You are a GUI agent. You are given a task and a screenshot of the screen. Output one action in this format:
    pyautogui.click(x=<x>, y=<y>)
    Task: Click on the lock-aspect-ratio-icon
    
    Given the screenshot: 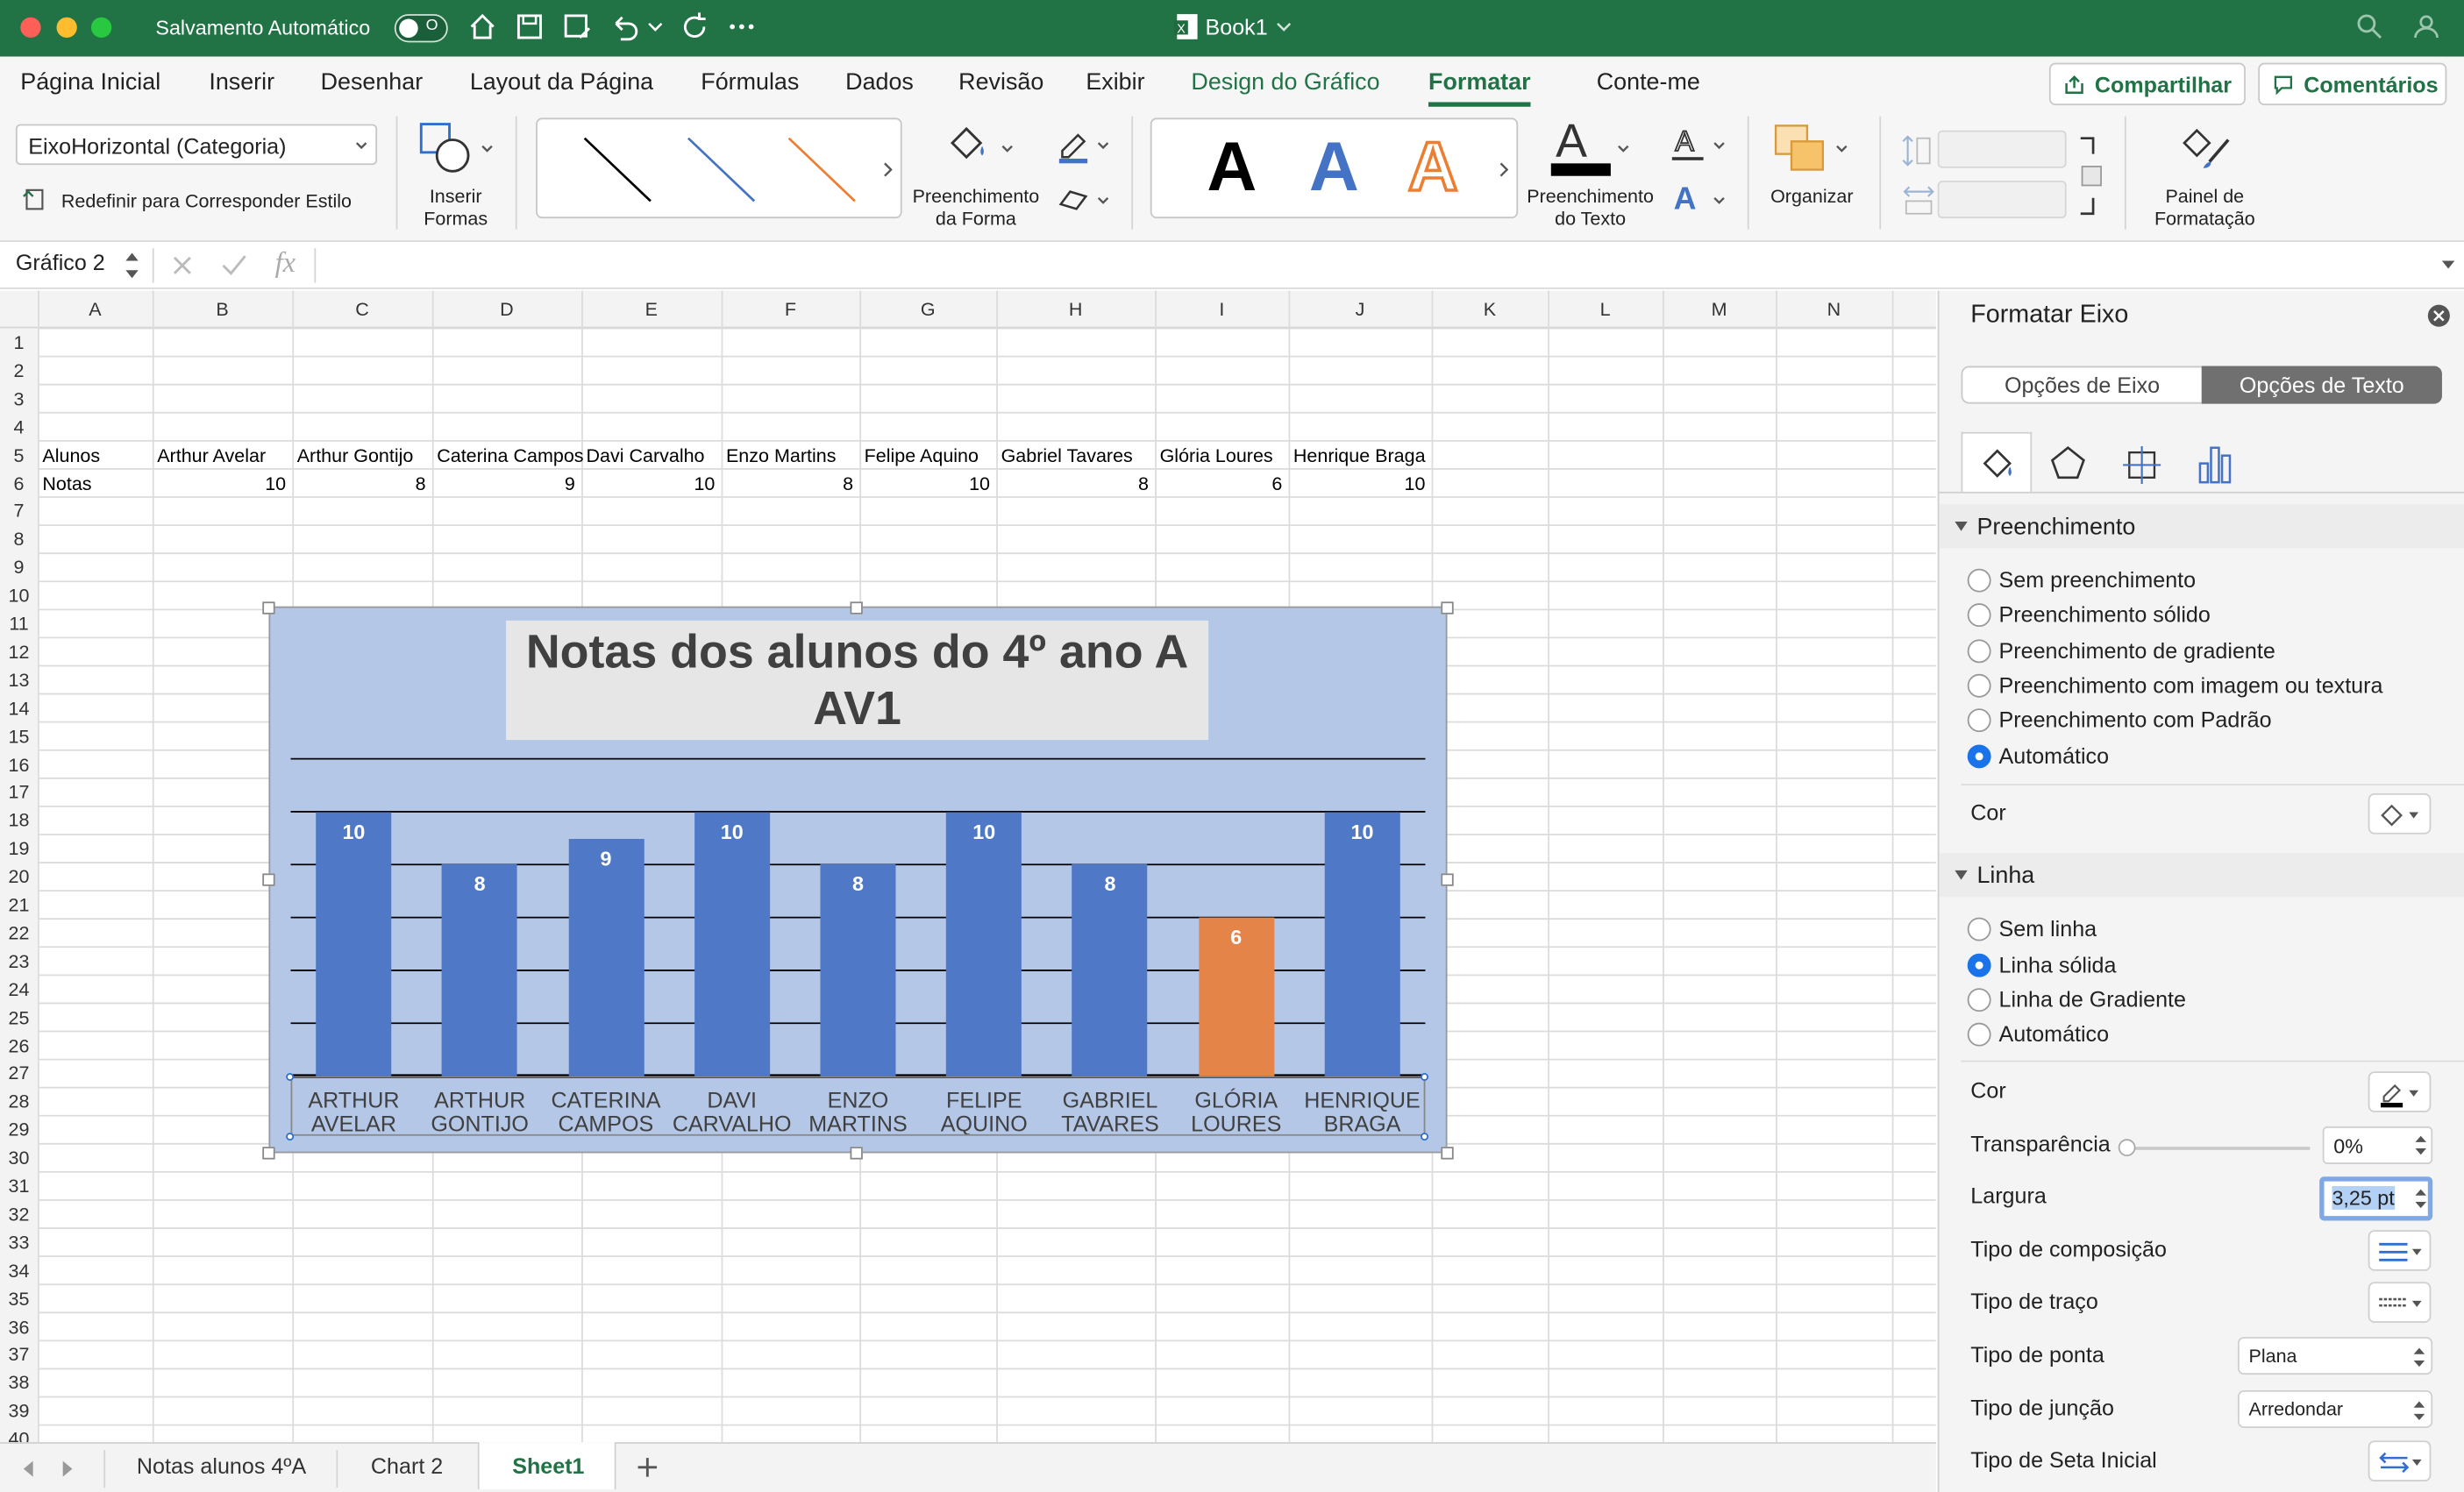 What is the action you would take?
    pyautogui.click(x=2092, y=176)
    